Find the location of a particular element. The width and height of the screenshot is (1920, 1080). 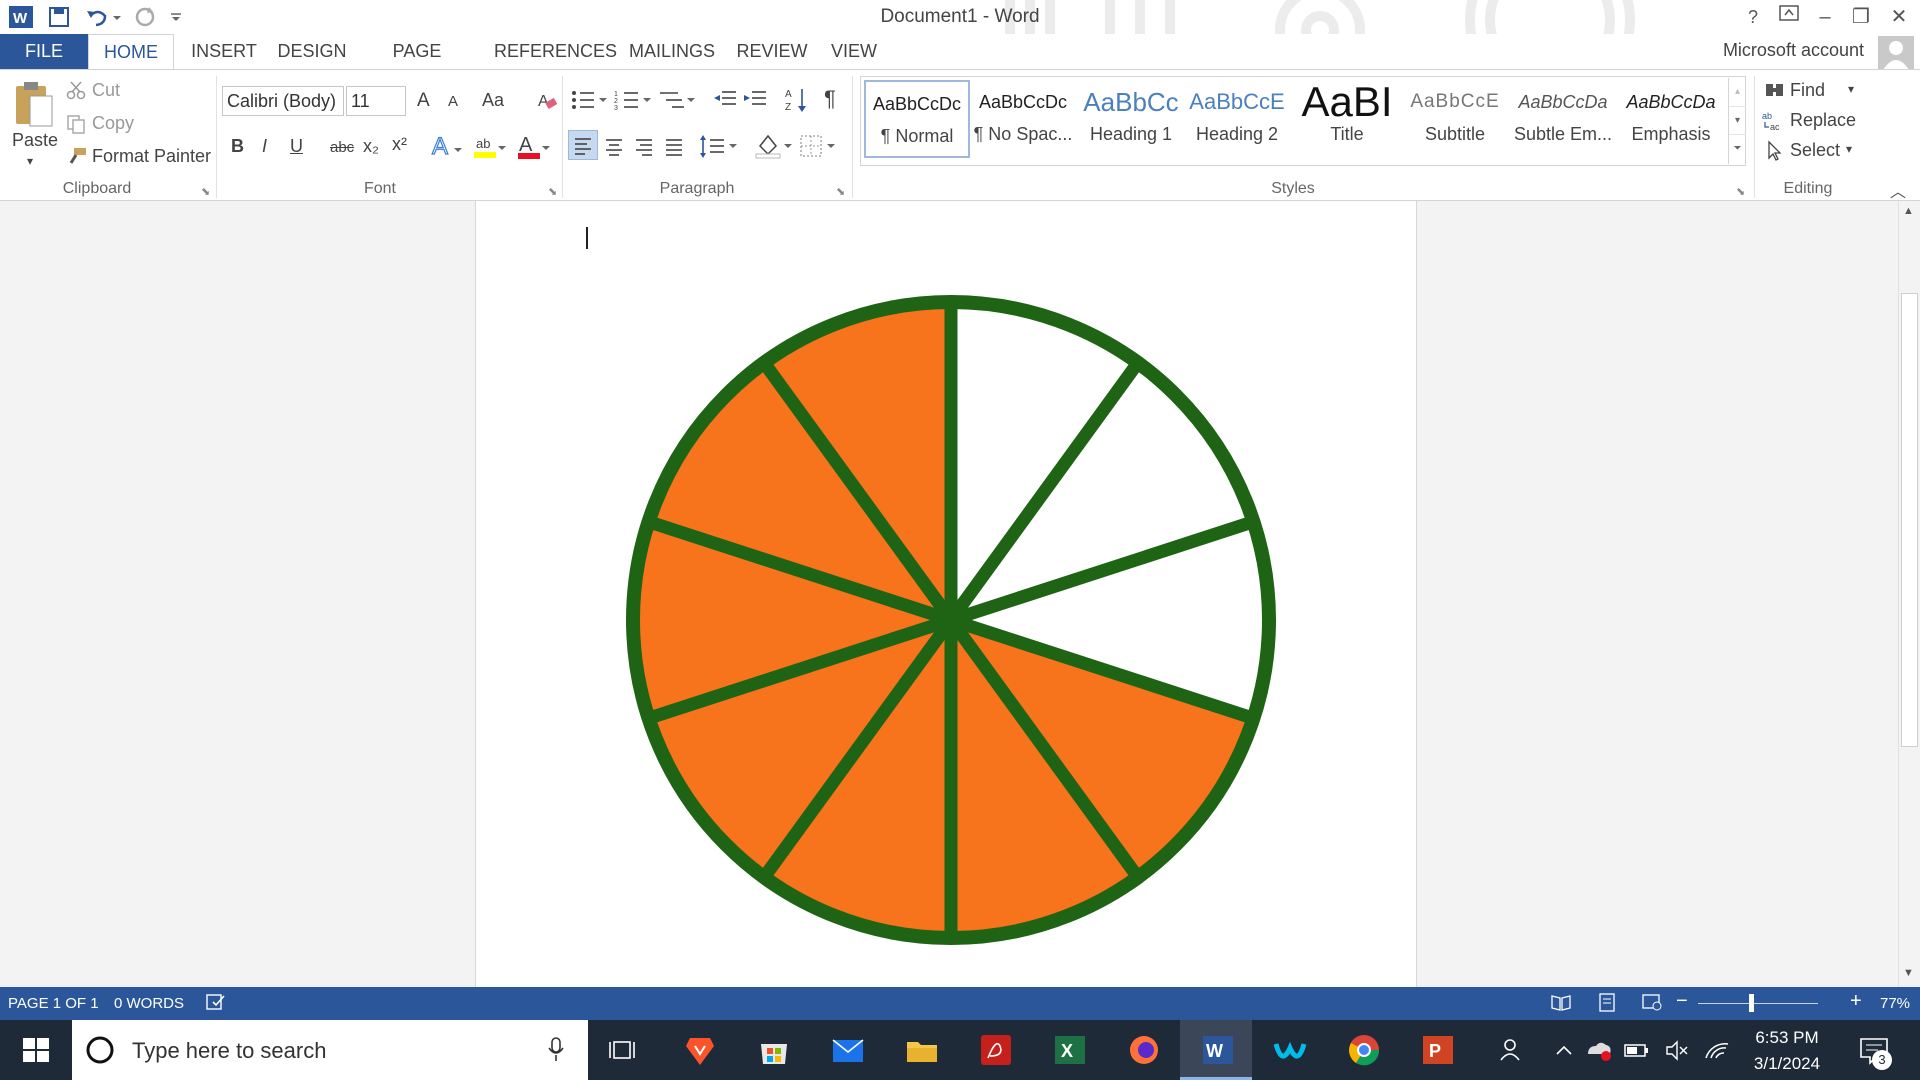

bullets-icon is located at coordinates (590, 102).